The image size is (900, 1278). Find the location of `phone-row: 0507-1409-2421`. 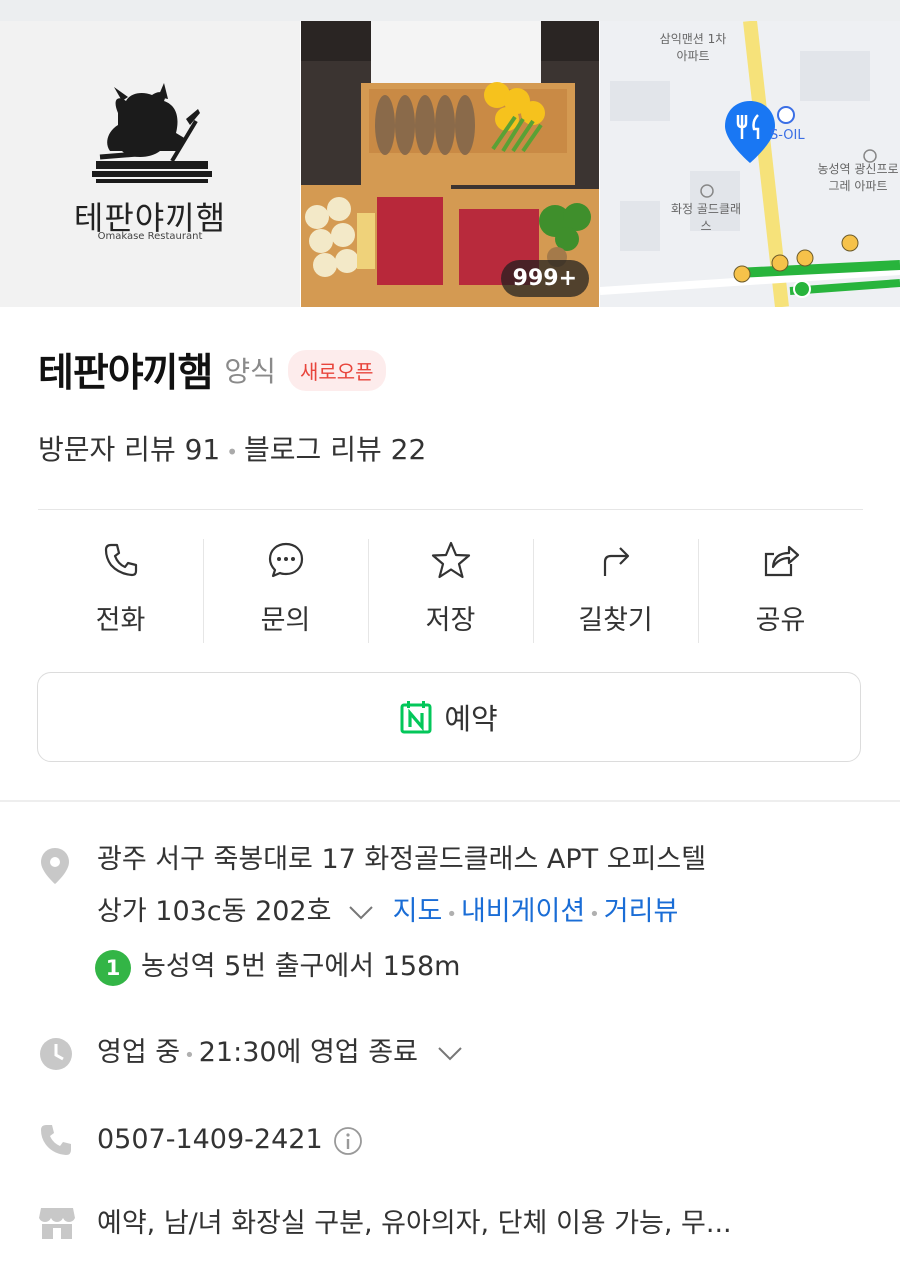

phone-row: 0507-1409-2421 is located at coordinates (230, 1140).